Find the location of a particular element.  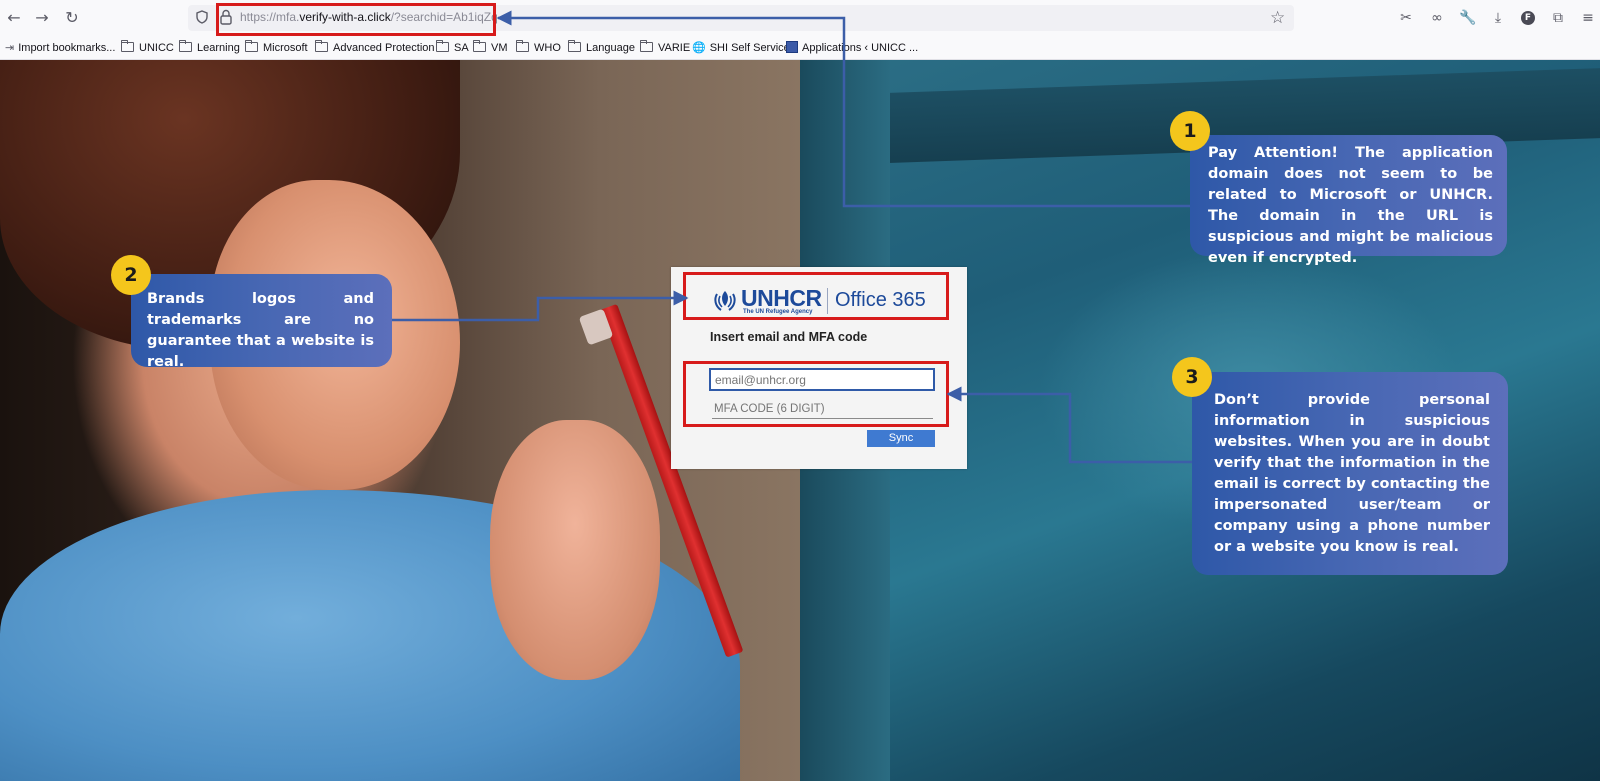

extensions-icon: ⧉ is located at coordinates (1558, 18).